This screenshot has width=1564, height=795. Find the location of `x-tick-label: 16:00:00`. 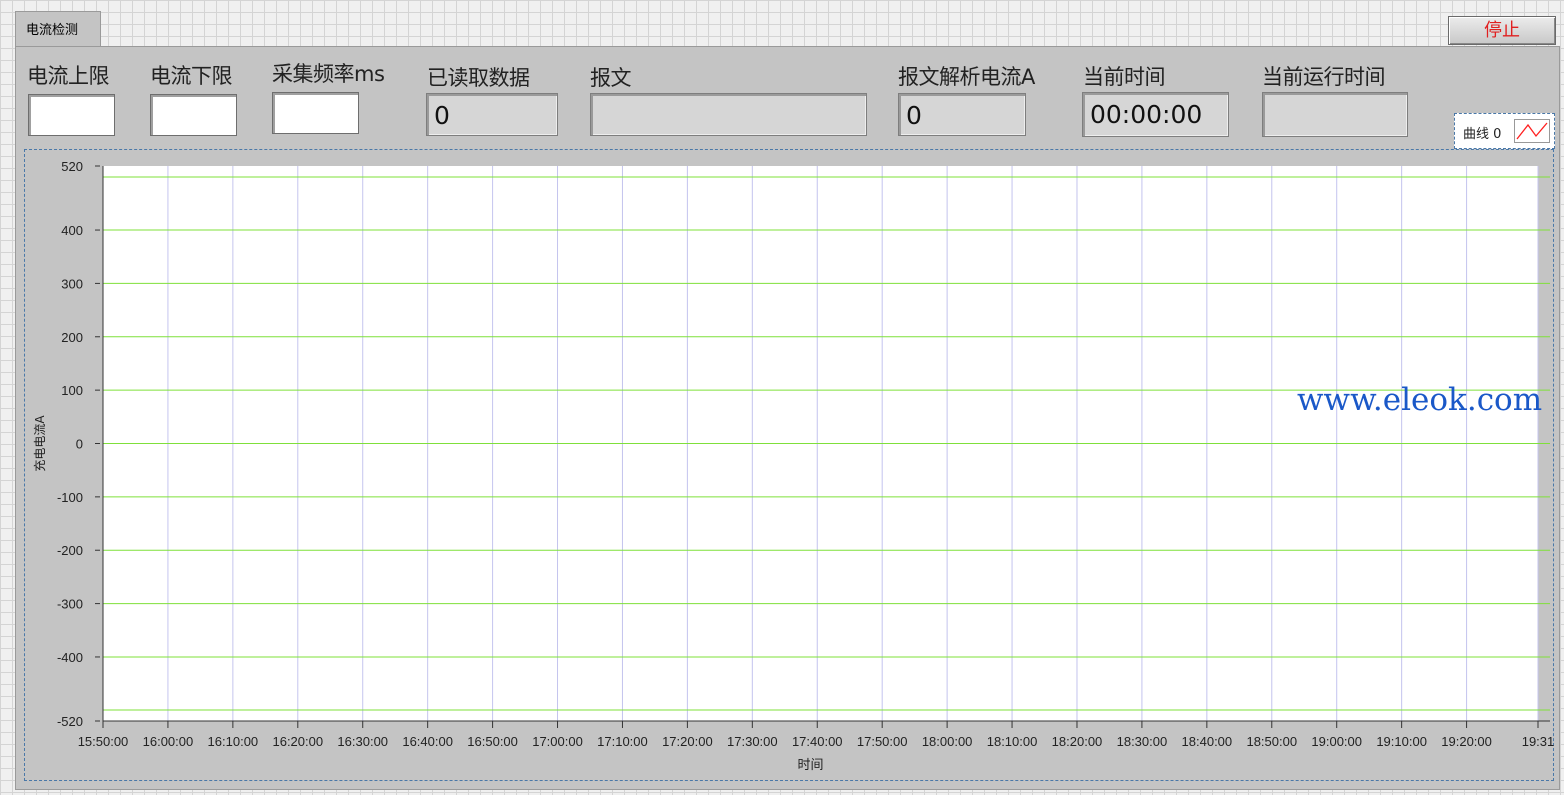

x-tick-label: 16:00:00 is located at coordinates (168, 741).